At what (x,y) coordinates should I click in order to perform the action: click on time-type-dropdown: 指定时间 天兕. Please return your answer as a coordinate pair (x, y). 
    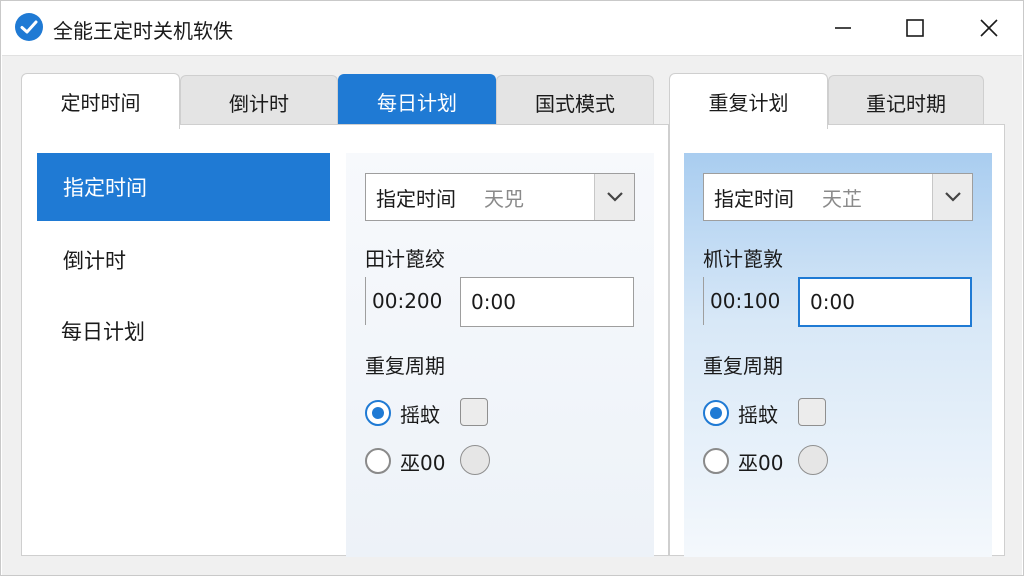
    Looking at the image, I should click on (500, 197).